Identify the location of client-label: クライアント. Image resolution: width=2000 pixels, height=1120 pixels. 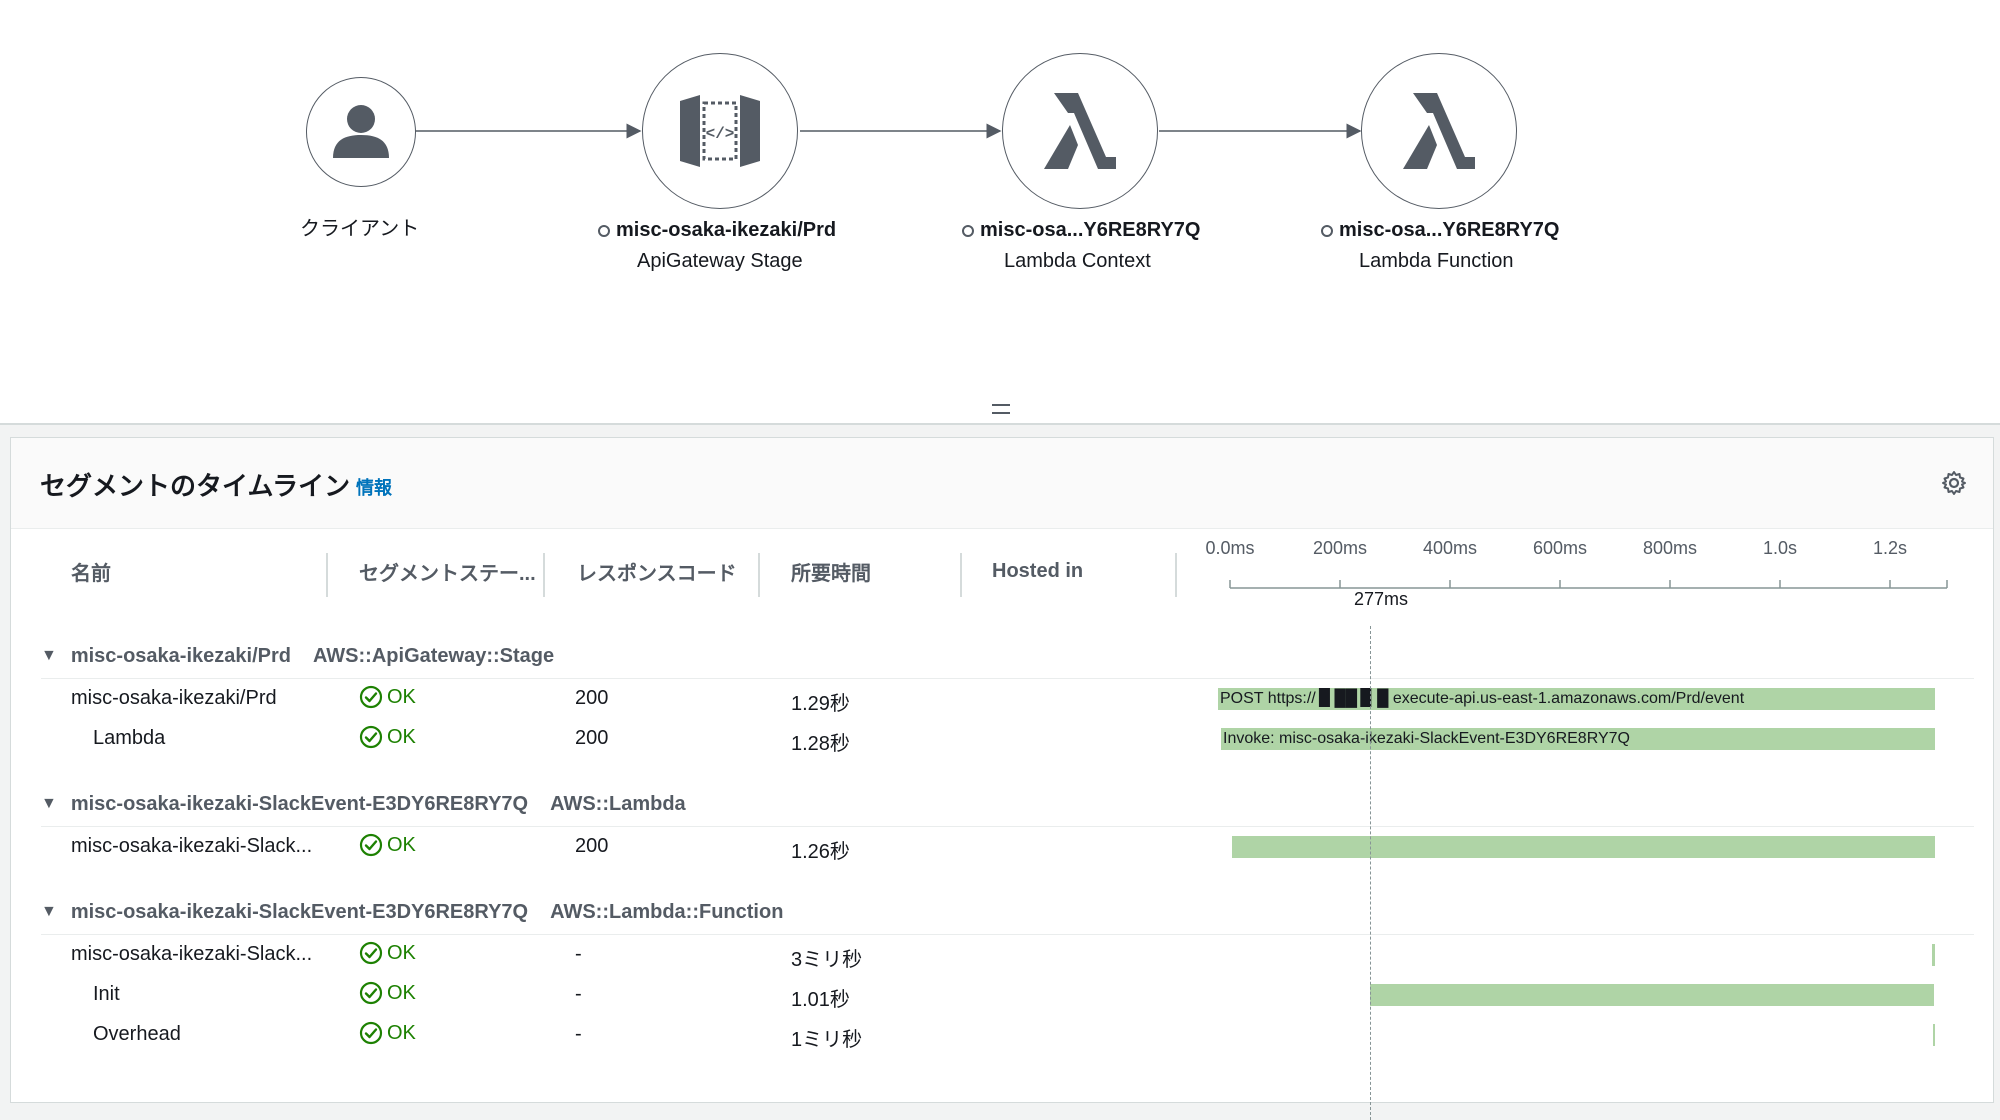
(360, 229).